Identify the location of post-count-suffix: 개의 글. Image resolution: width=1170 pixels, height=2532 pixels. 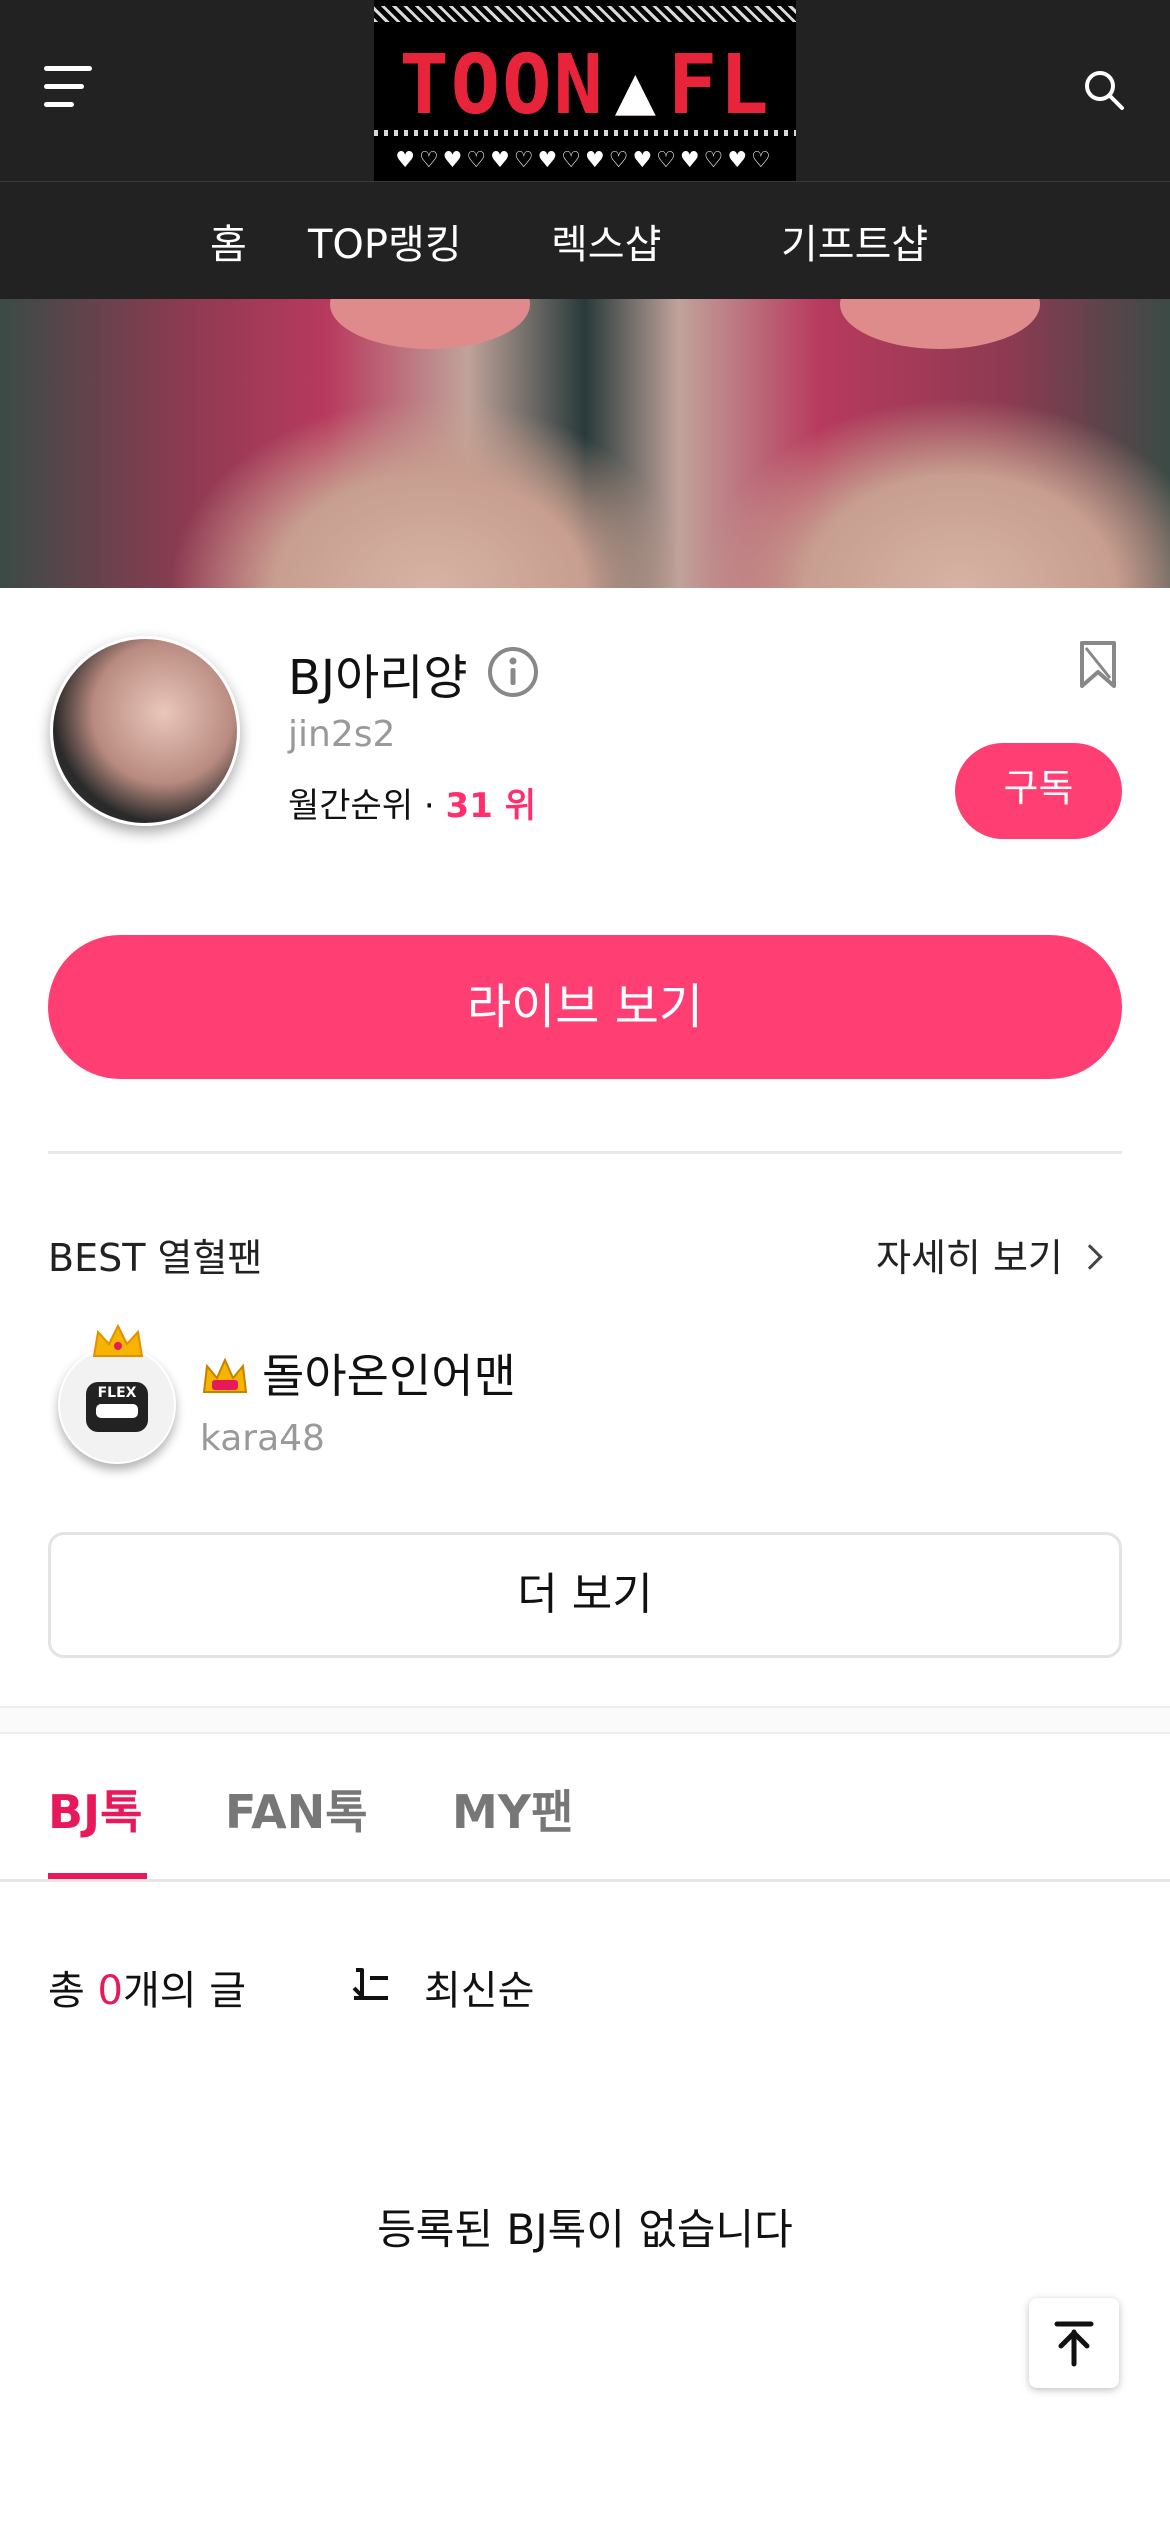
(184, 1991).